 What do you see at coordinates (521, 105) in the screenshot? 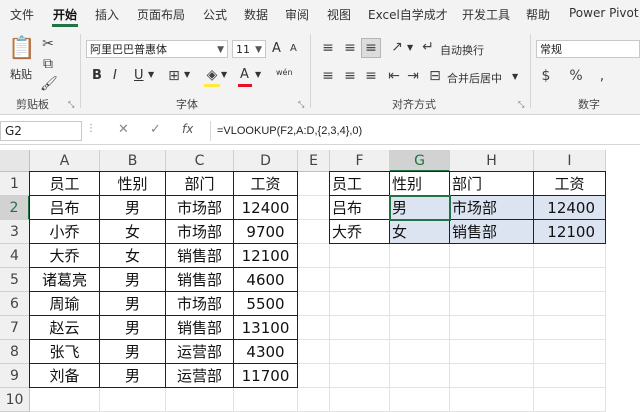
I see `alignment-launcher-icon: ⤡` at bounding box center [521, 105].